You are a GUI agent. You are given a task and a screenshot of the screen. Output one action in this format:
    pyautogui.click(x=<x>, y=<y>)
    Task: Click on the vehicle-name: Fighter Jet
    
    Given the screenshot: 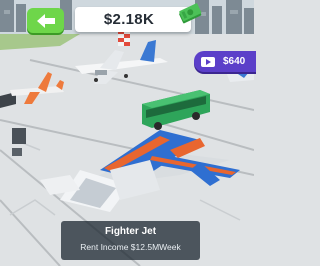 What is the action you would take?
    pyautogui.click(x=130, y=231)
    